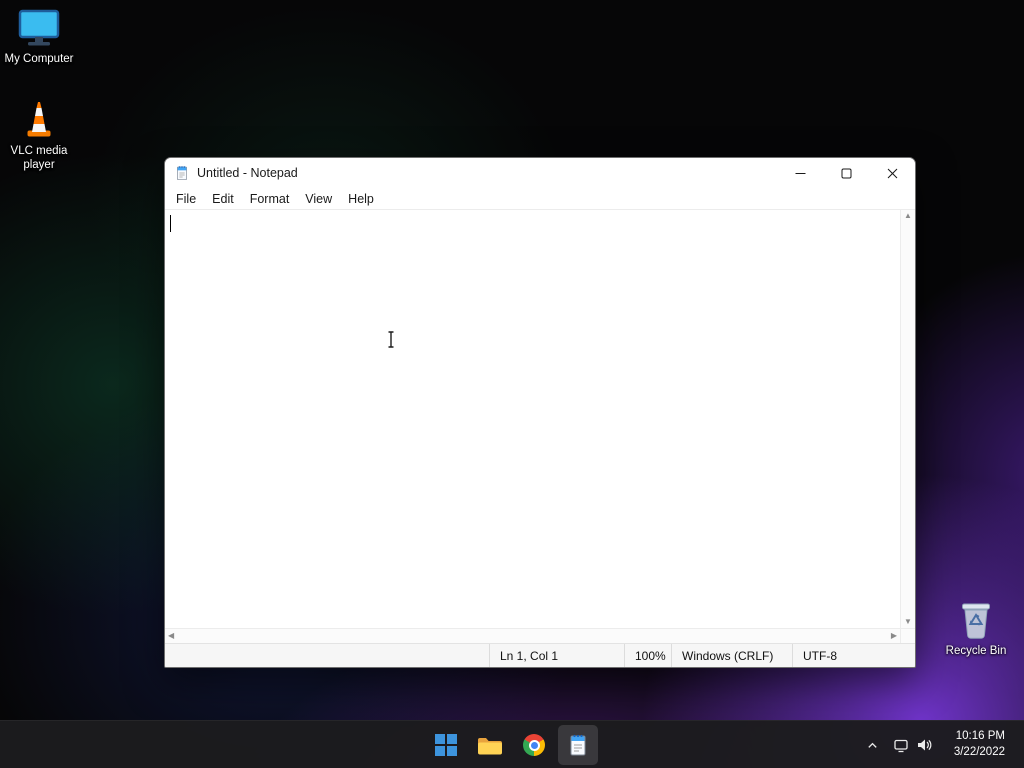  Describe the element at coordinates (976, 621) in the screenshot. I see `recycle-bin-icon` at that location.